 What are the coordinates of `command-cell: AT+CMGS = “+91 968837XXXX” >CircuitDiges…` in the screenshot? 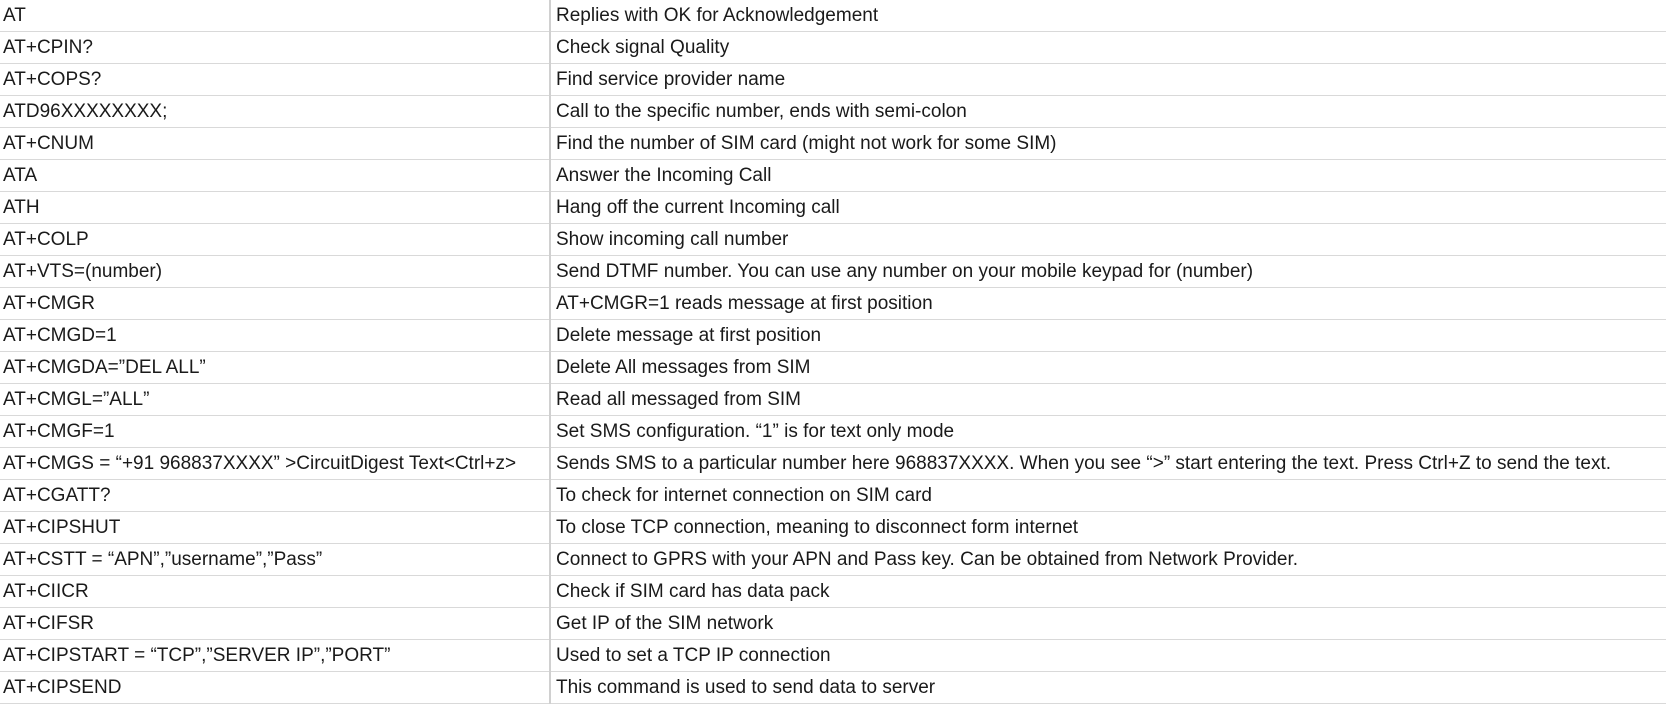 It's located at (275, 463).